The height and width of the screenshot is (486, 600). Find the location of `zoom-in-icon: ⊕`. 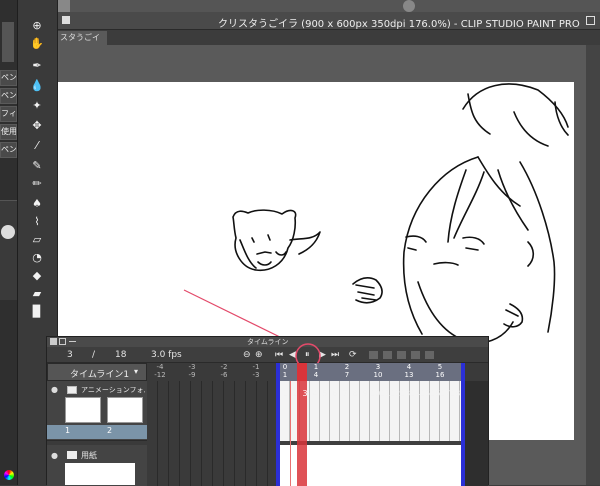

zoom-in-icon: ⊕ is located at coordinates (259, 355).